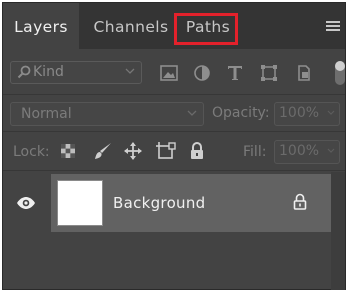 This screenshot has height=292, width=348. What do you see at coordinates (255, 152) in the screenshot?
I see `fill-label: Fill:` at bounding box center [255, 152].